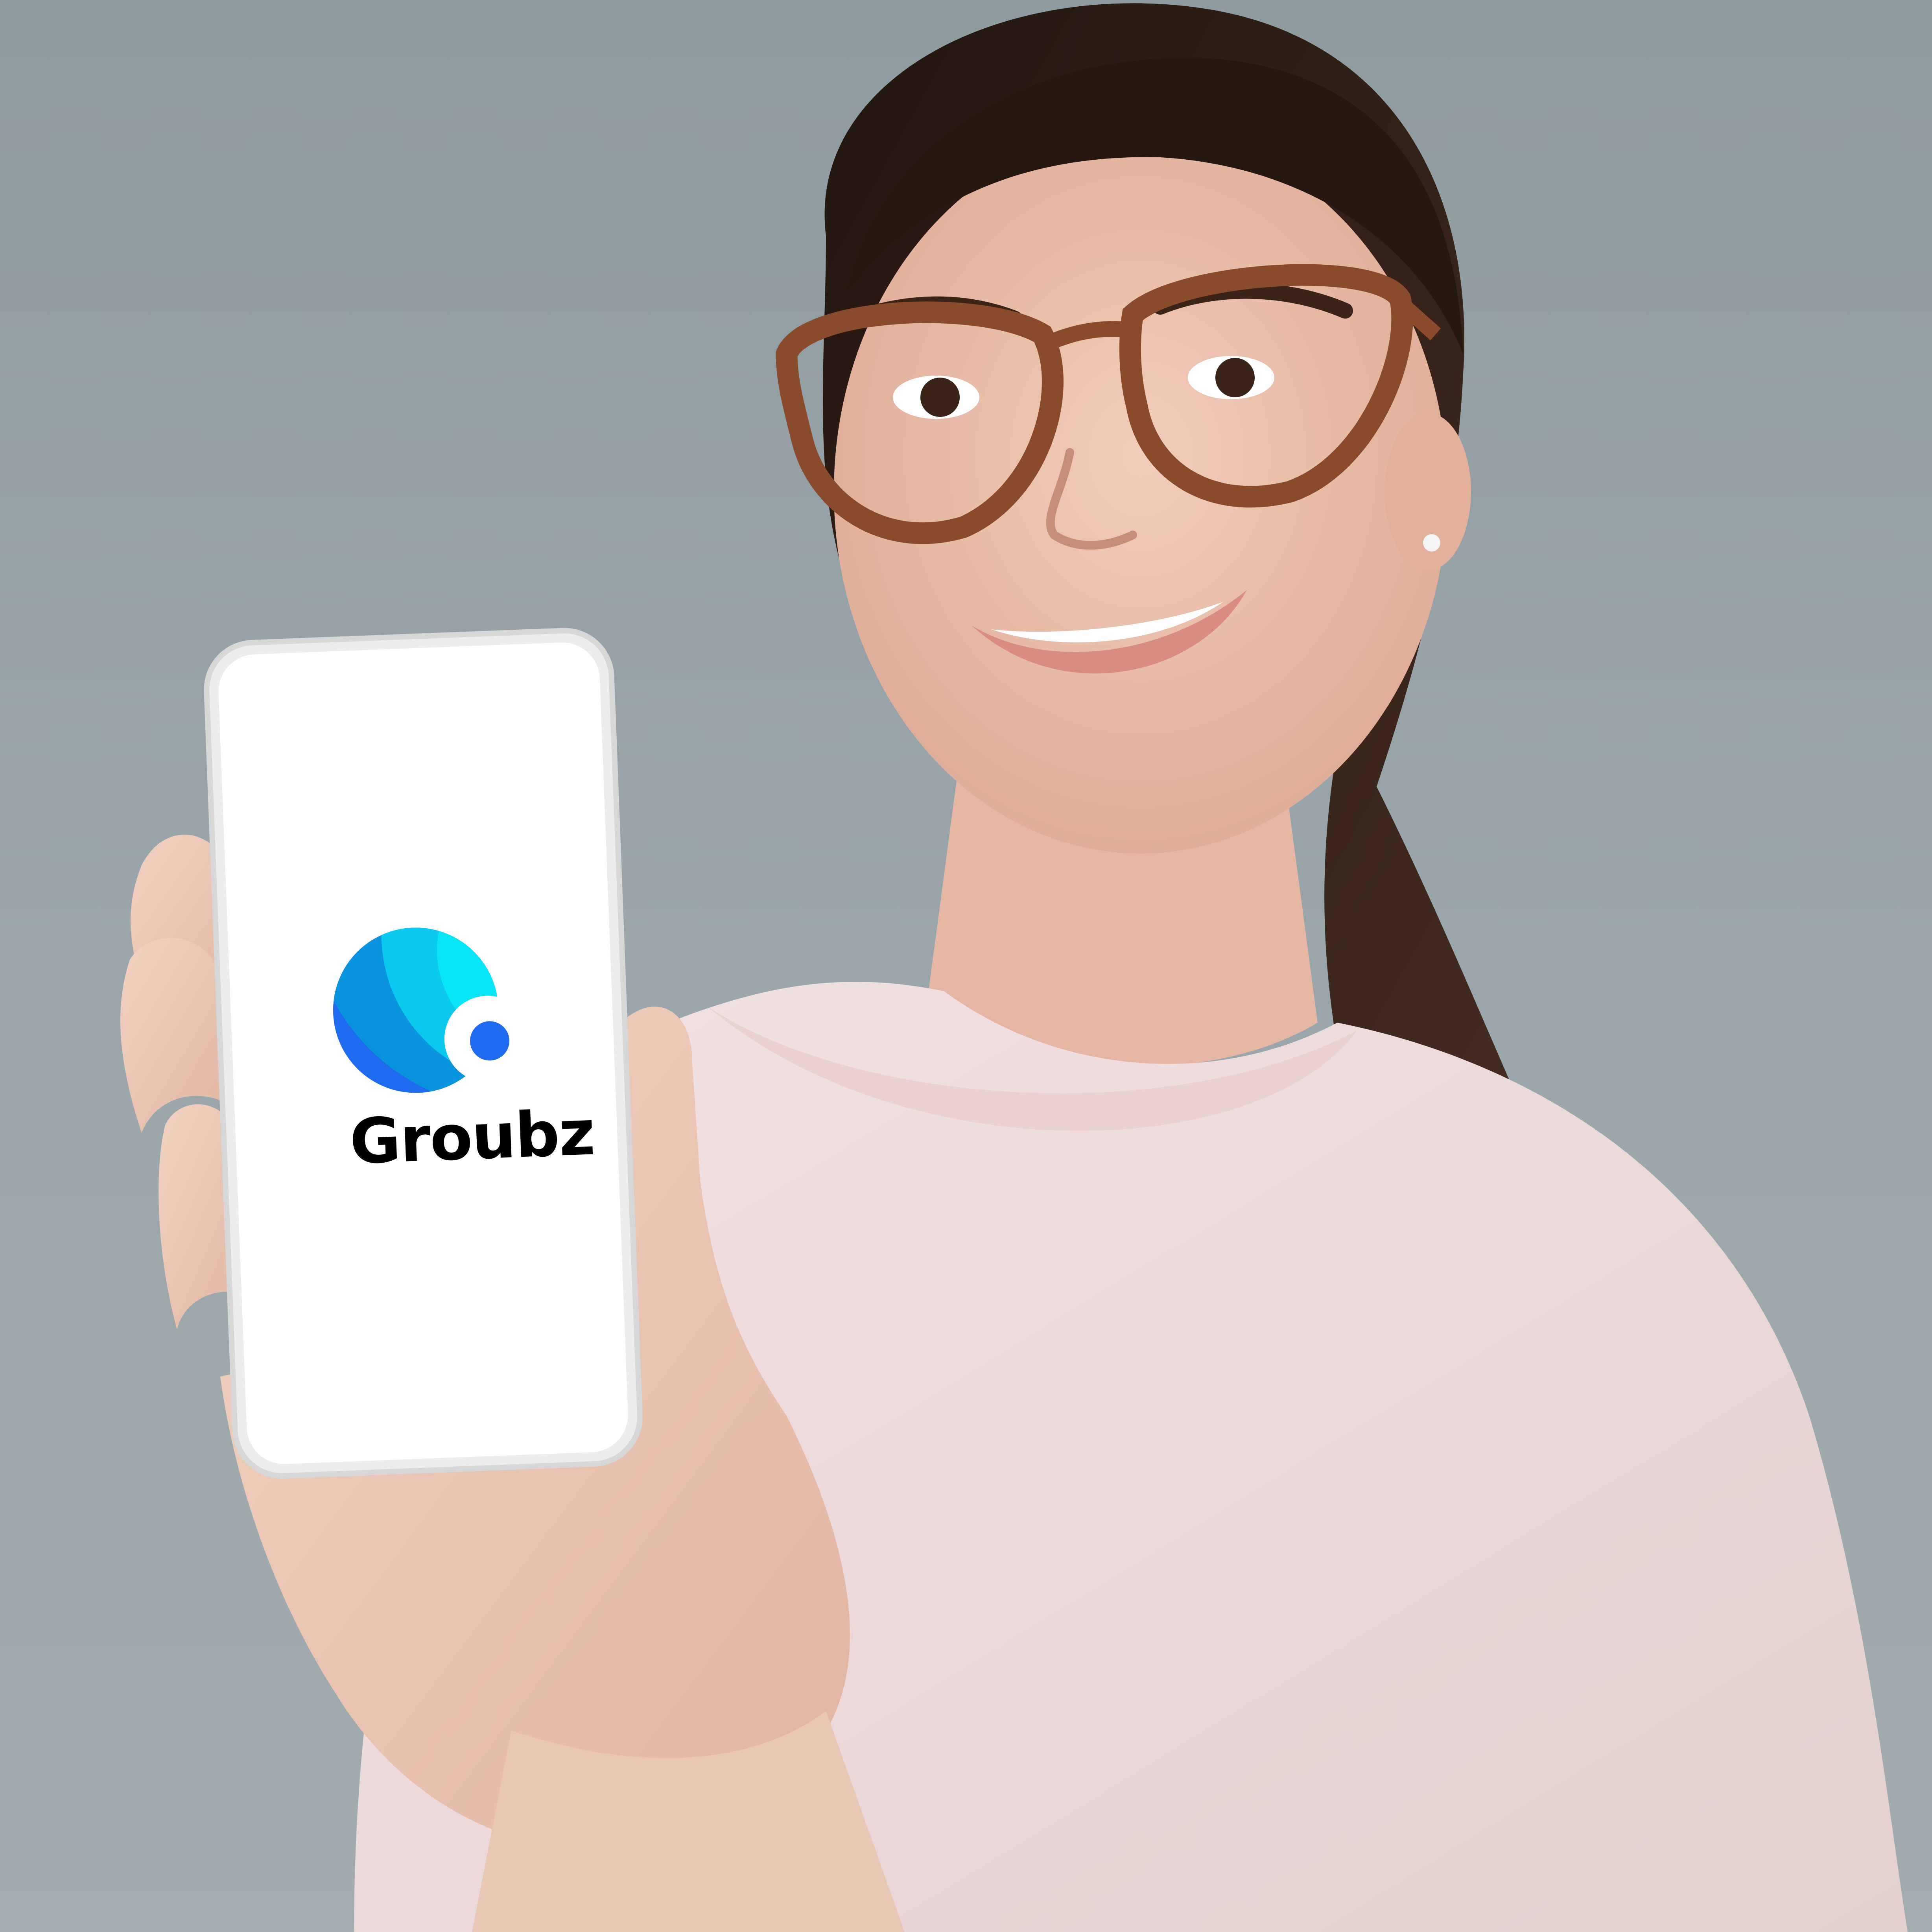 This screenshot has height=1932, width=1932. I want to click on app-name-label: Groubz, so click(472, 1137).